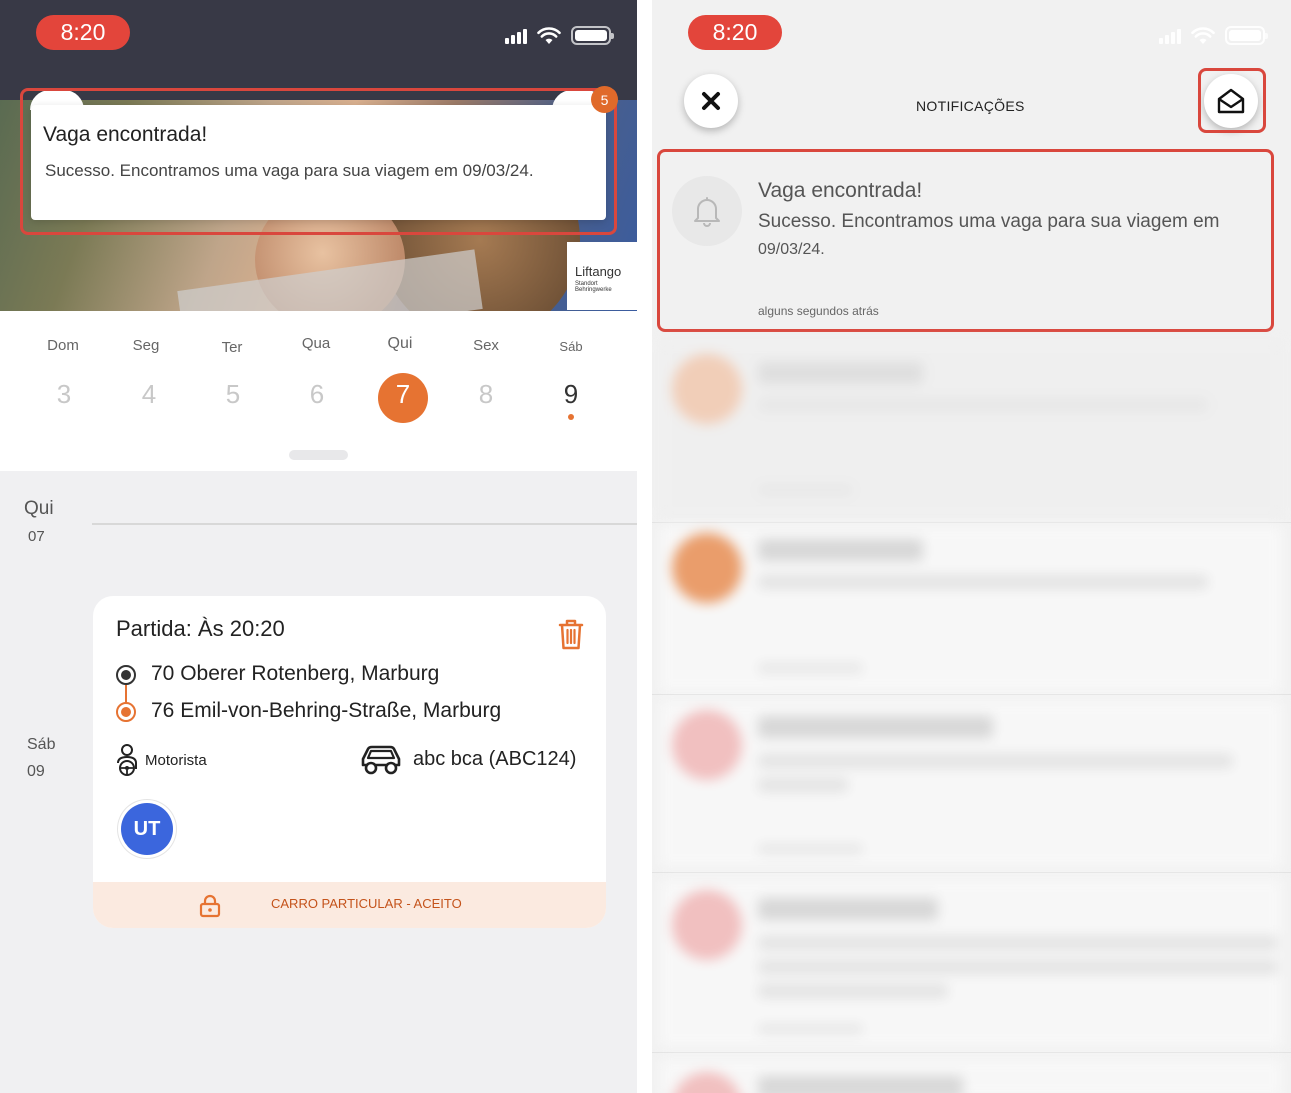 This screenshot has height=1093, width=1291. Describe the element at coordinates (318, 455) in the screenshot. I see `drag-handle` at that location.